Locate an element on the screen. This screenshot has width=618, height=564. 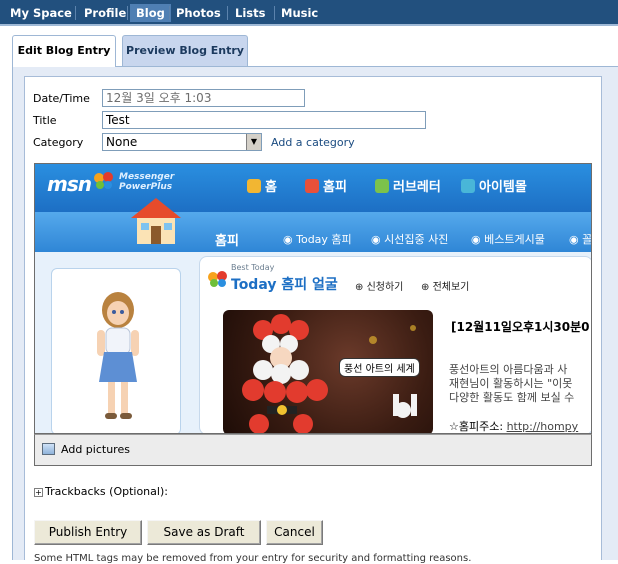
msn-menu-itemmall: 아이템몰 is located at coordinates (494, 185).